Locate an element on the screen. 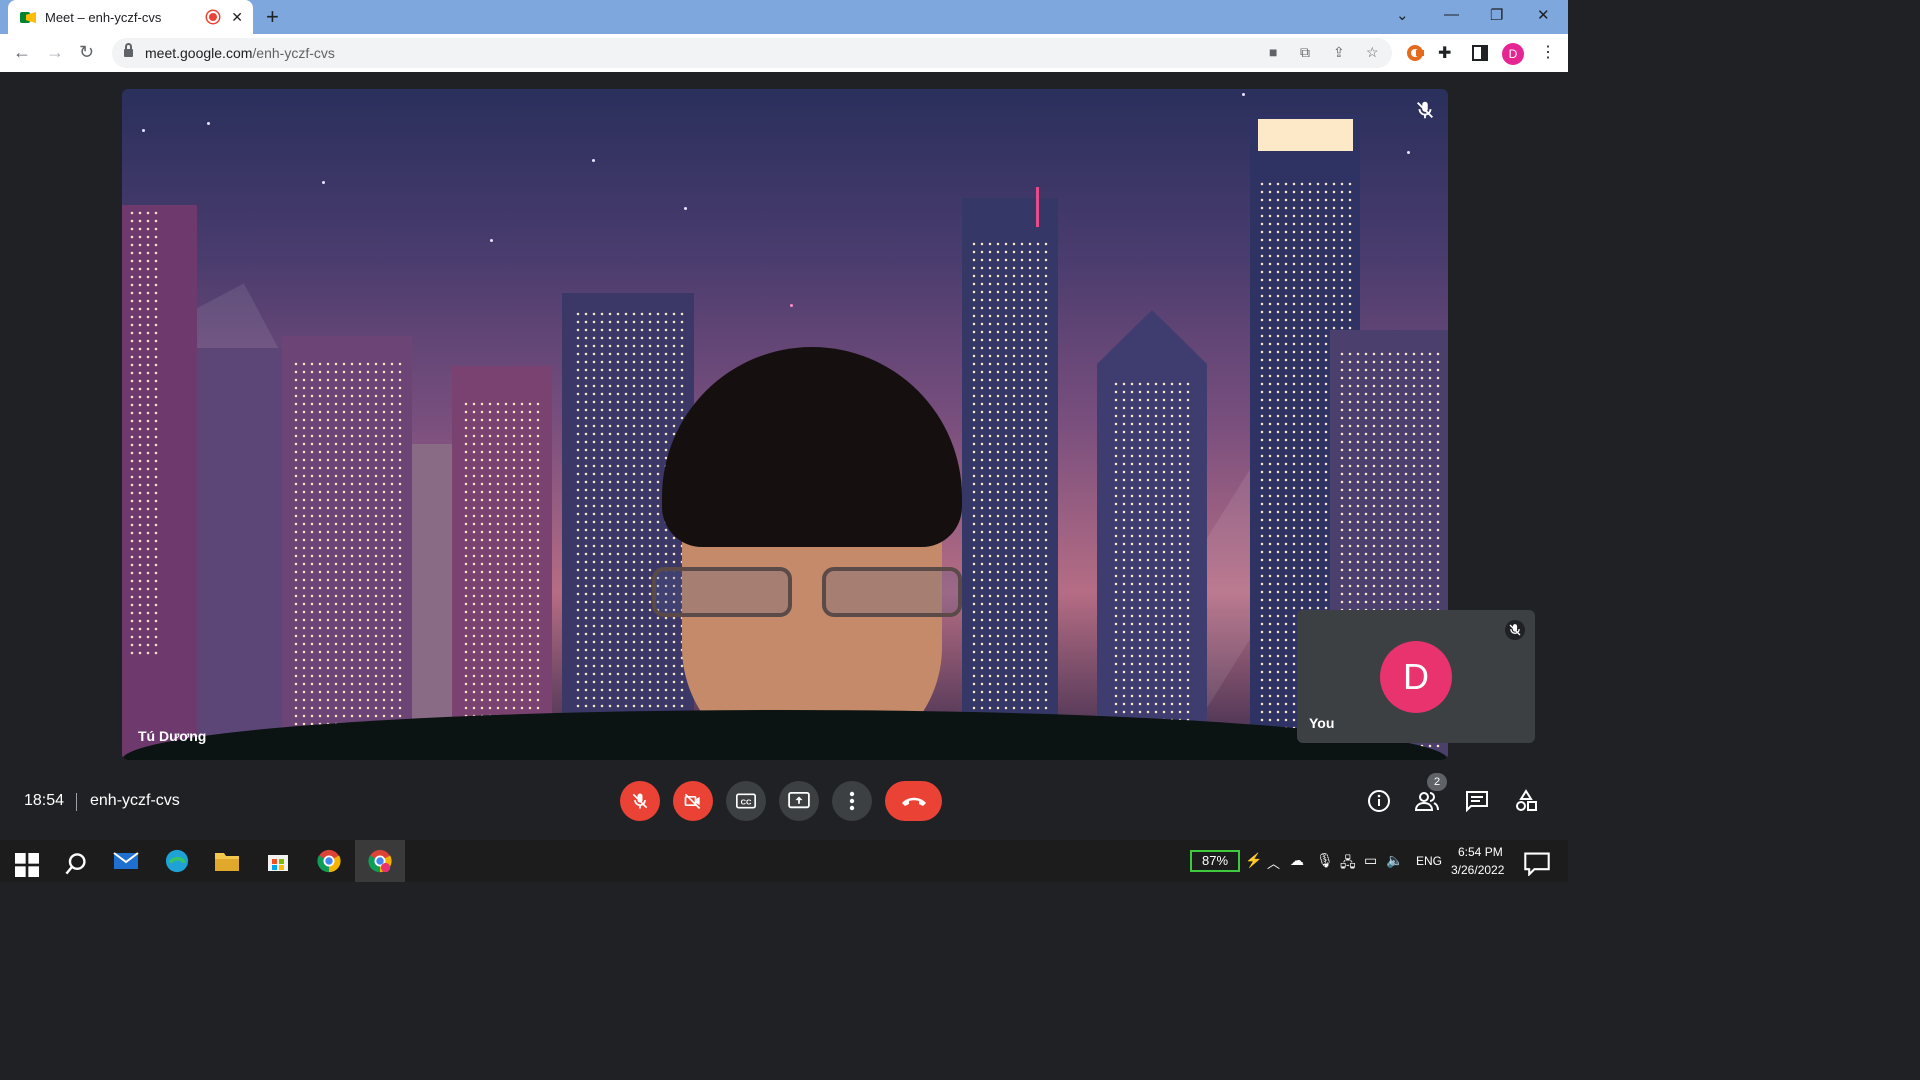 The image size is (1920, 1080). self-mic-off-icon is located at coordinates (1515, 630).